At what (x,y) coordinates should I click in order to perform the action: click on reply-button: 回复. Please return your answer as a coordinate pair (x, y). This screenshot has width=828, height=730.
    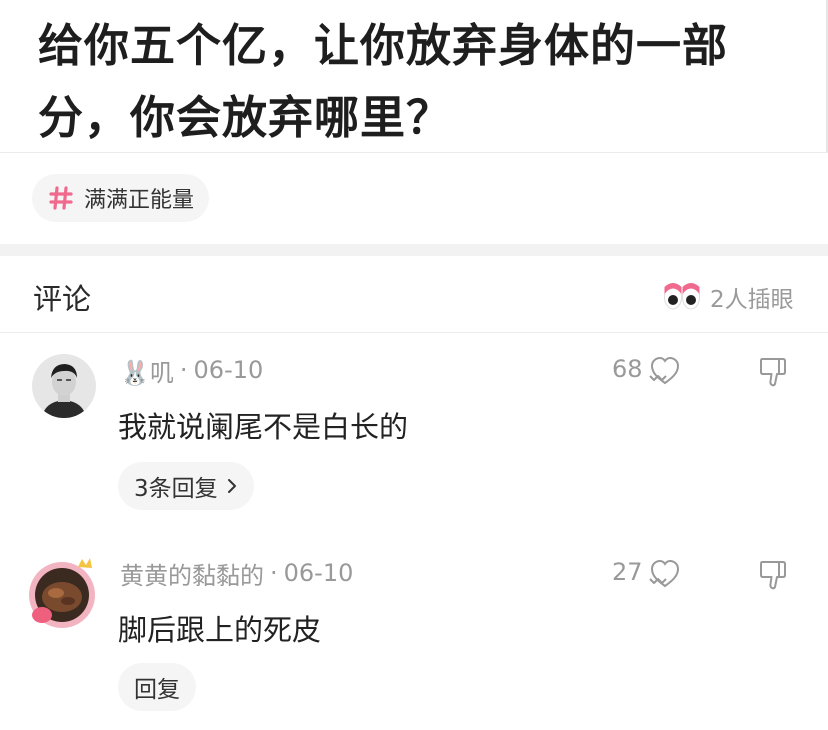
    Looking at the image, I should click on (157, 687).